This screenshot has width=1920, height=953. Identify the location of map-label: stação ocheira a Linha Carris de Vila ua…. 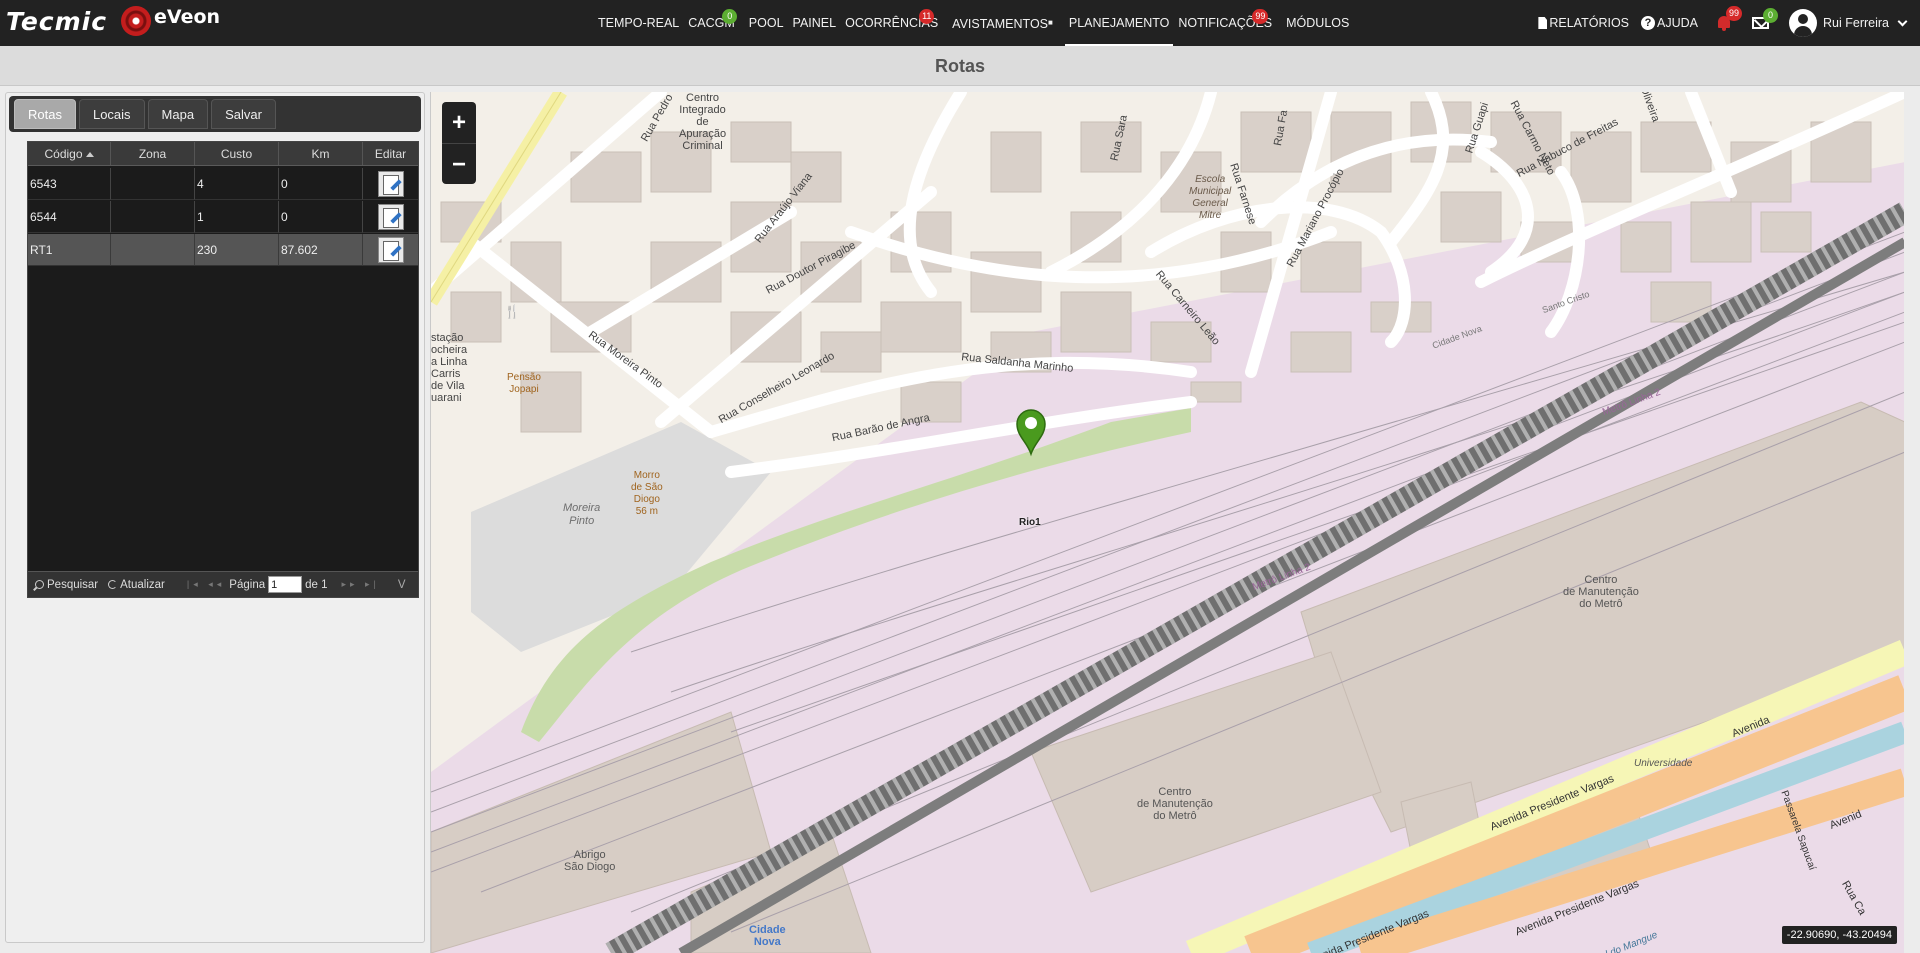
(449, 368).